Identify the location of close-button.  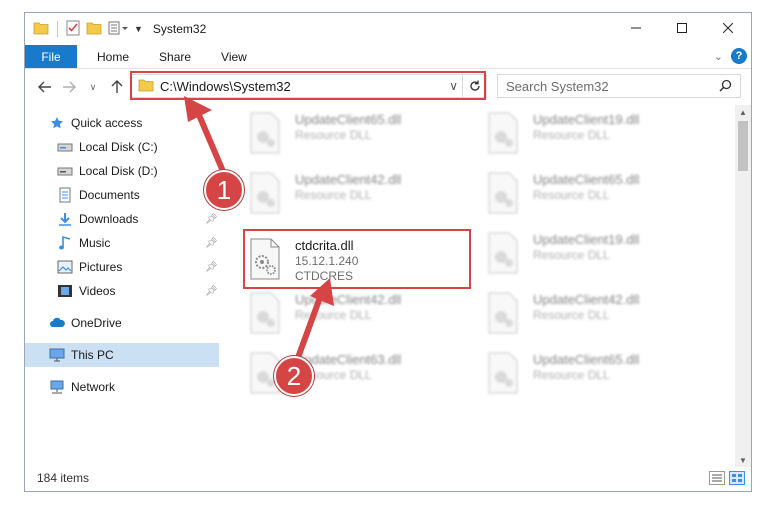
(728, 28).